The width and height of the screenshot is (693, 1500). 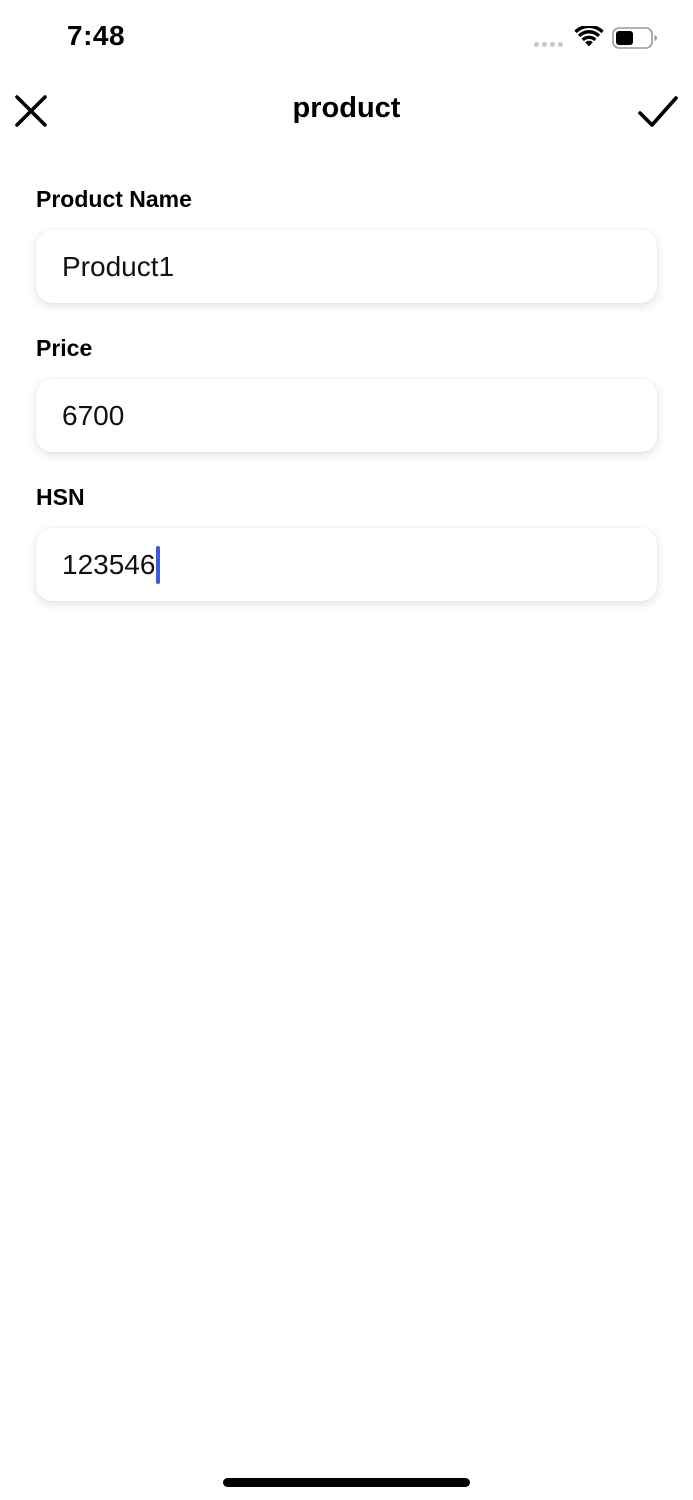 I want to click on price-label: Price, so click(x=64, y=348).